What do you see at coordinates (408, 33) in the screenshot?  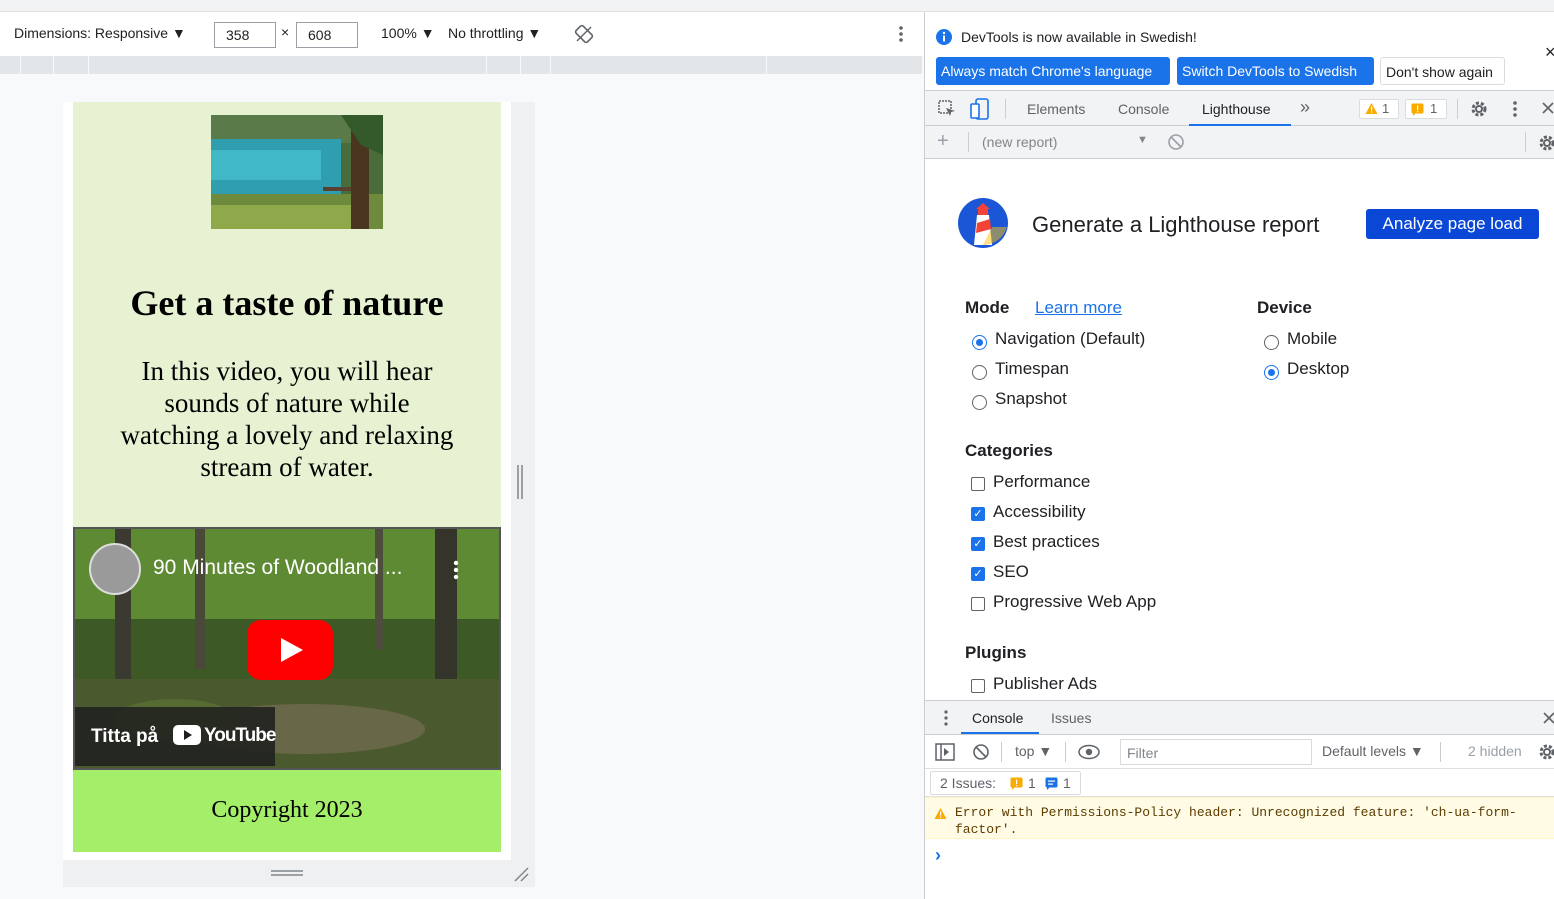 I see `zoom-dropdown: 100% ▼` at bounding box center [408, 33].